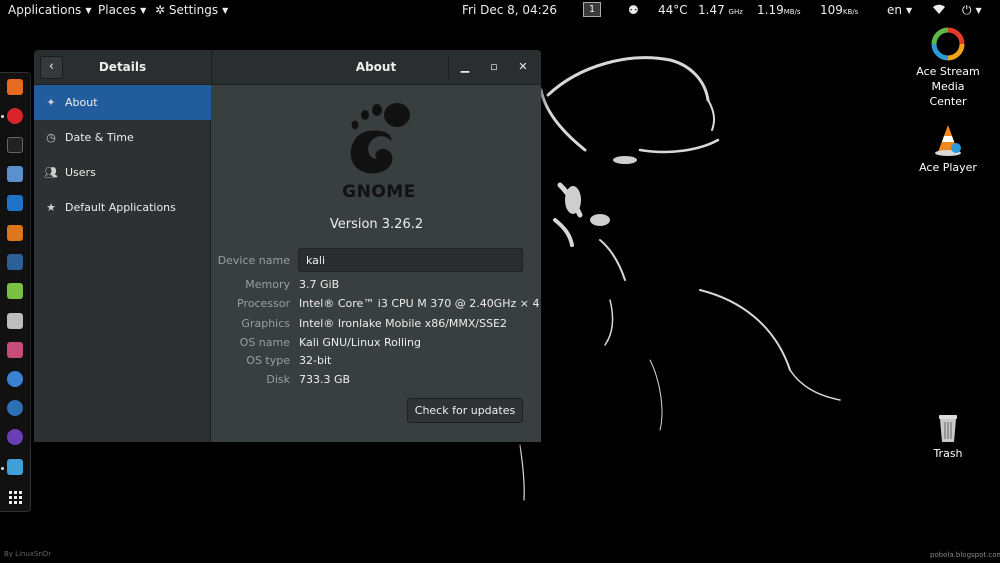 The width and height of the screenshot is (1000, 563). What do you see at coordinates (633, 10) in the screenshot?
I see `system-monitor-icon: ⚉` at bounding box center [633, 10].